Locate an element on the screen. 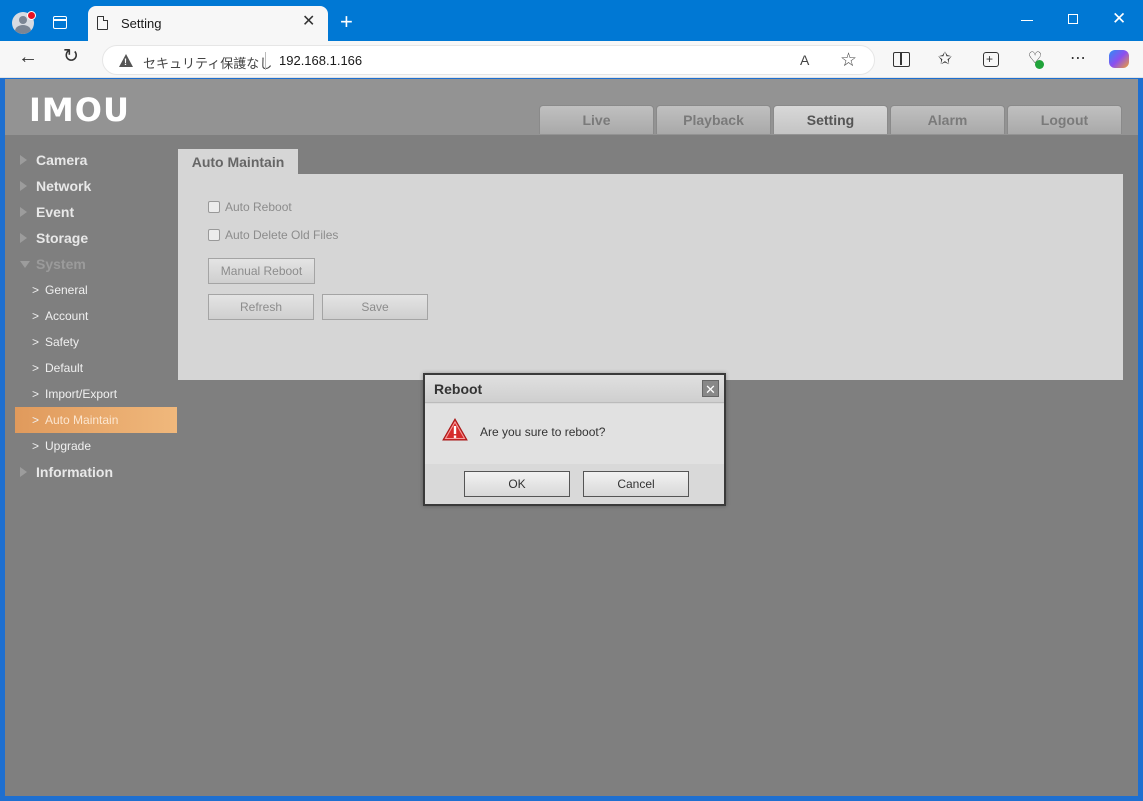 The image size is (1143, 801). submenu-general: > General is located at coordinates (96, 290).